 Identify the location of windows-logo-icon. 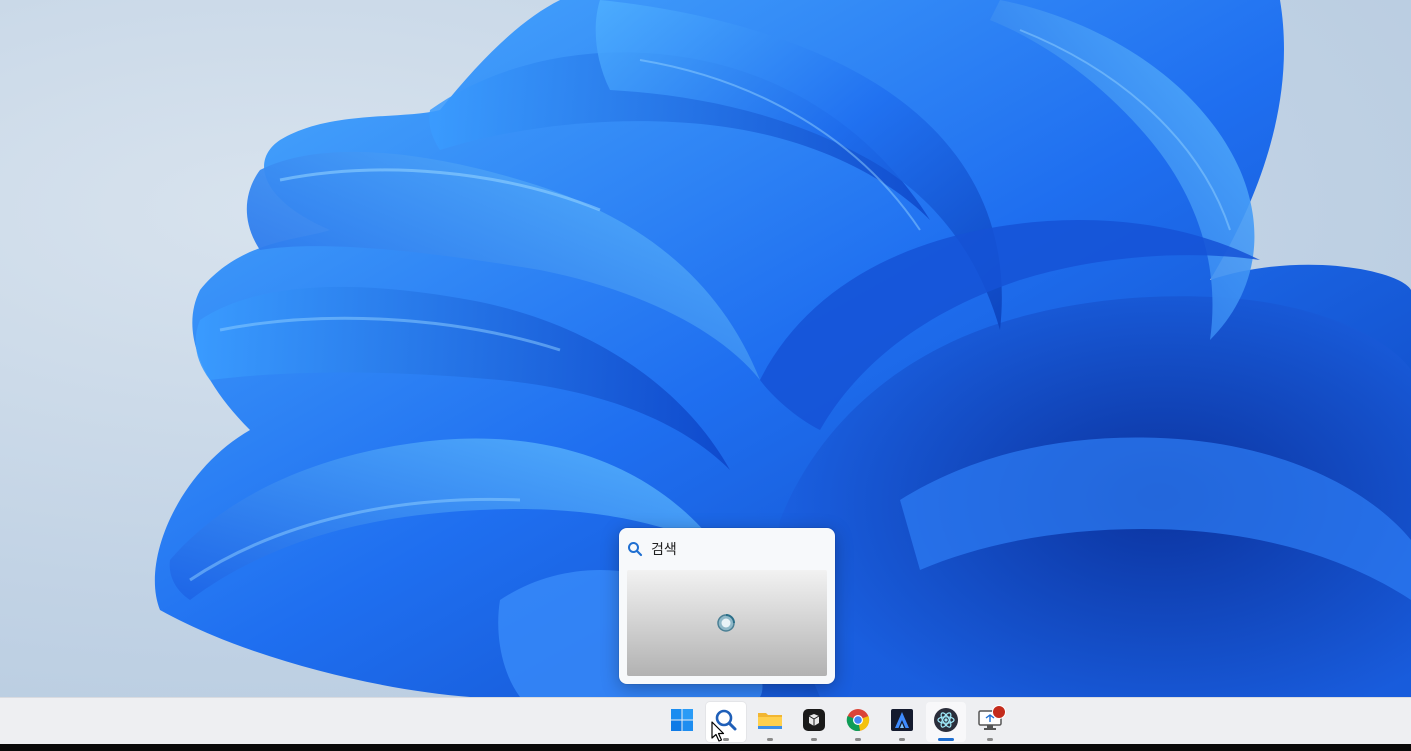
(682, 722).